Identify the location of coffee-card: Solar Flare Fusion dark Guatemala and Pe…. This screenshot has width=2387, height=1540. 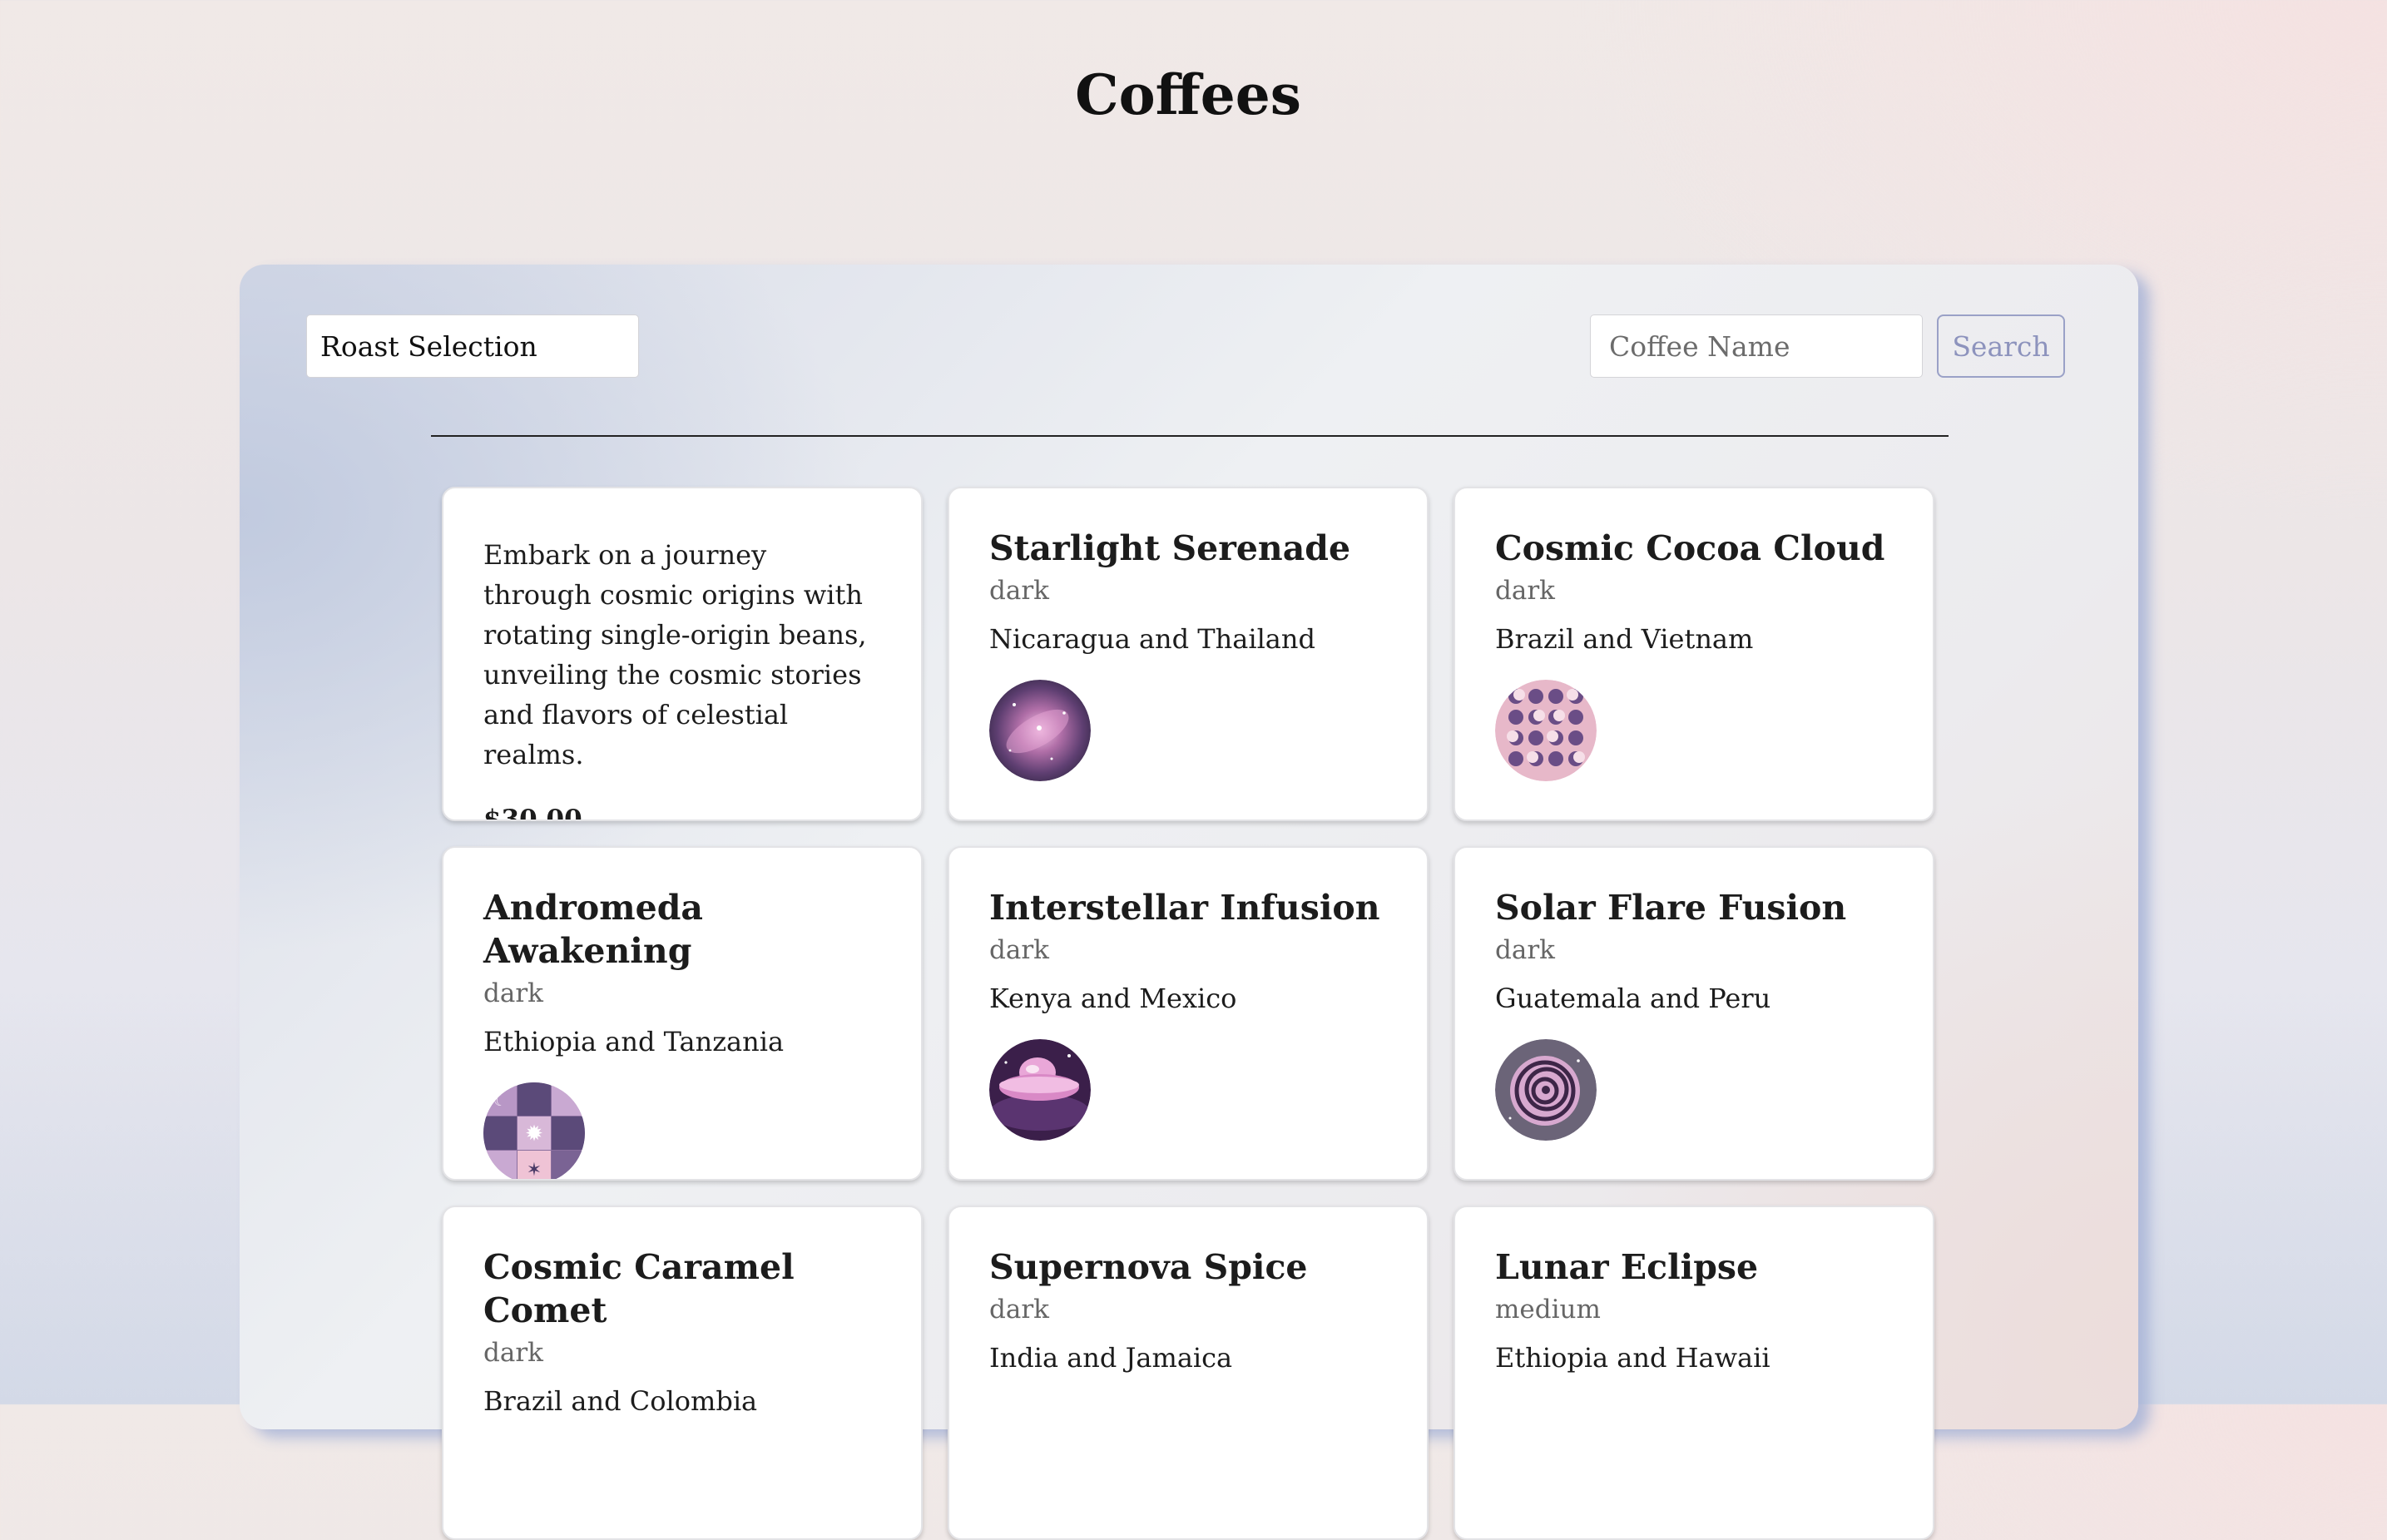
(1693, 1013).